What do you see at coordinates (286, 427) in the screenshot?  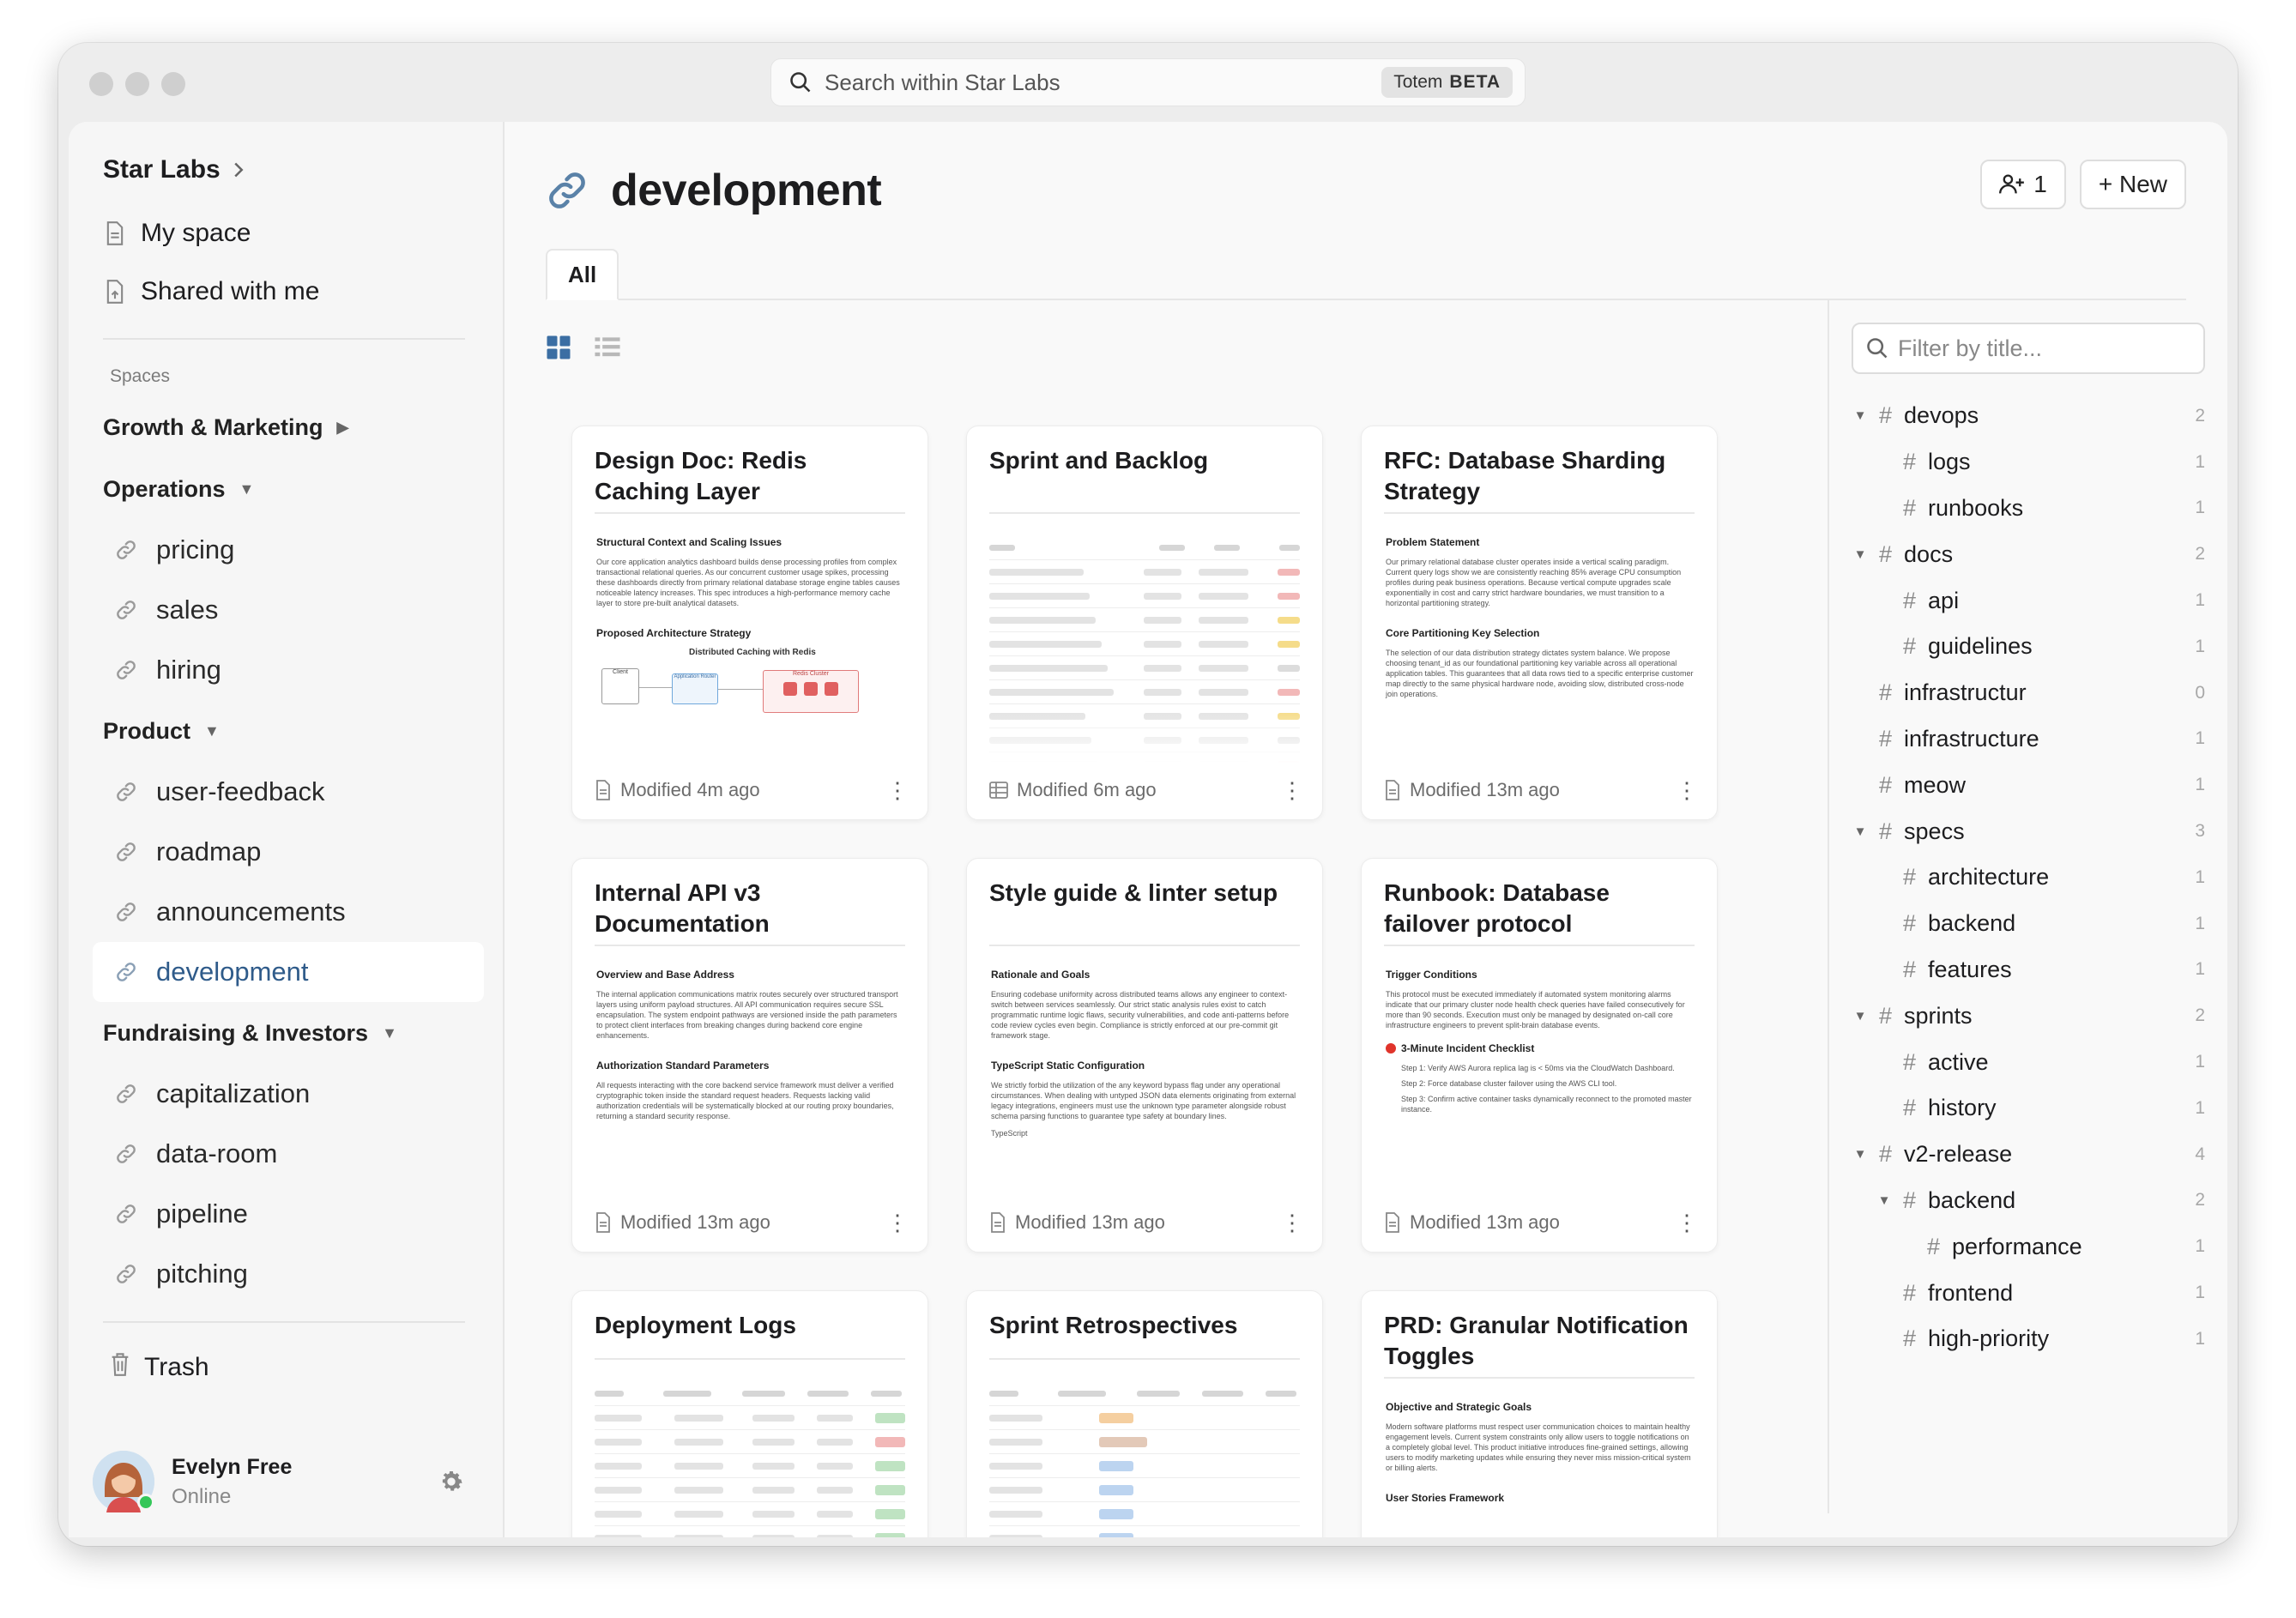 I see `group-growth-marketing: Growth & Marketing ▶` at bounding box center [286, 427].